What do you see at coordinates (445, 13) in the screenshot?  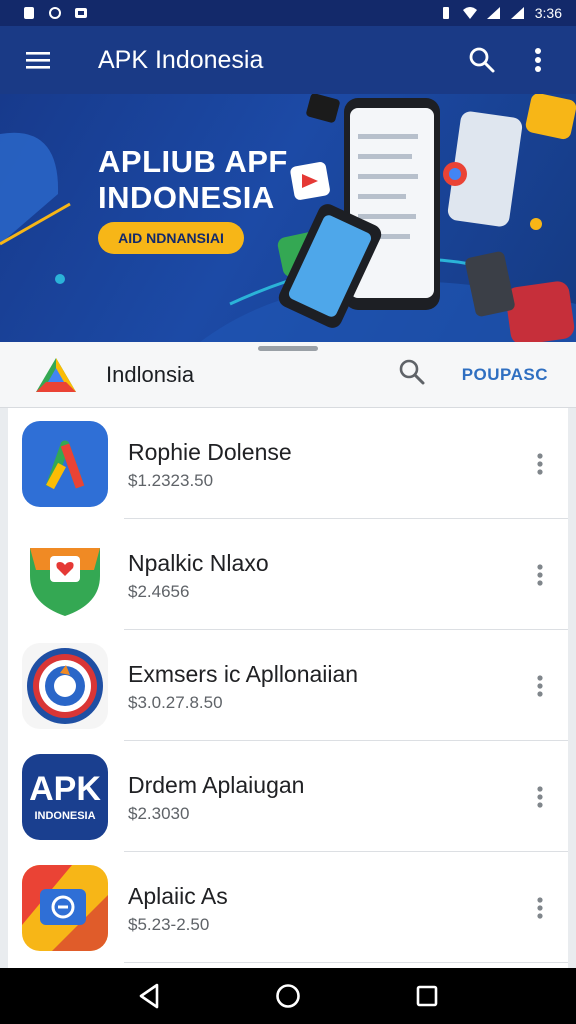 I see `vibrate-icon` at bounding box center [445, 13].